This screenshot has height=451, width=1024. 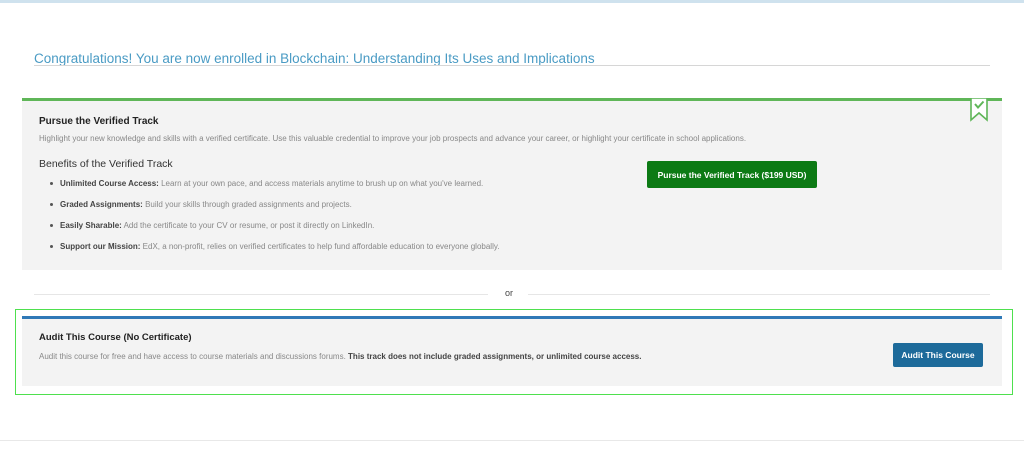 I want to click on bottom-border, so click(x=512, y=440).